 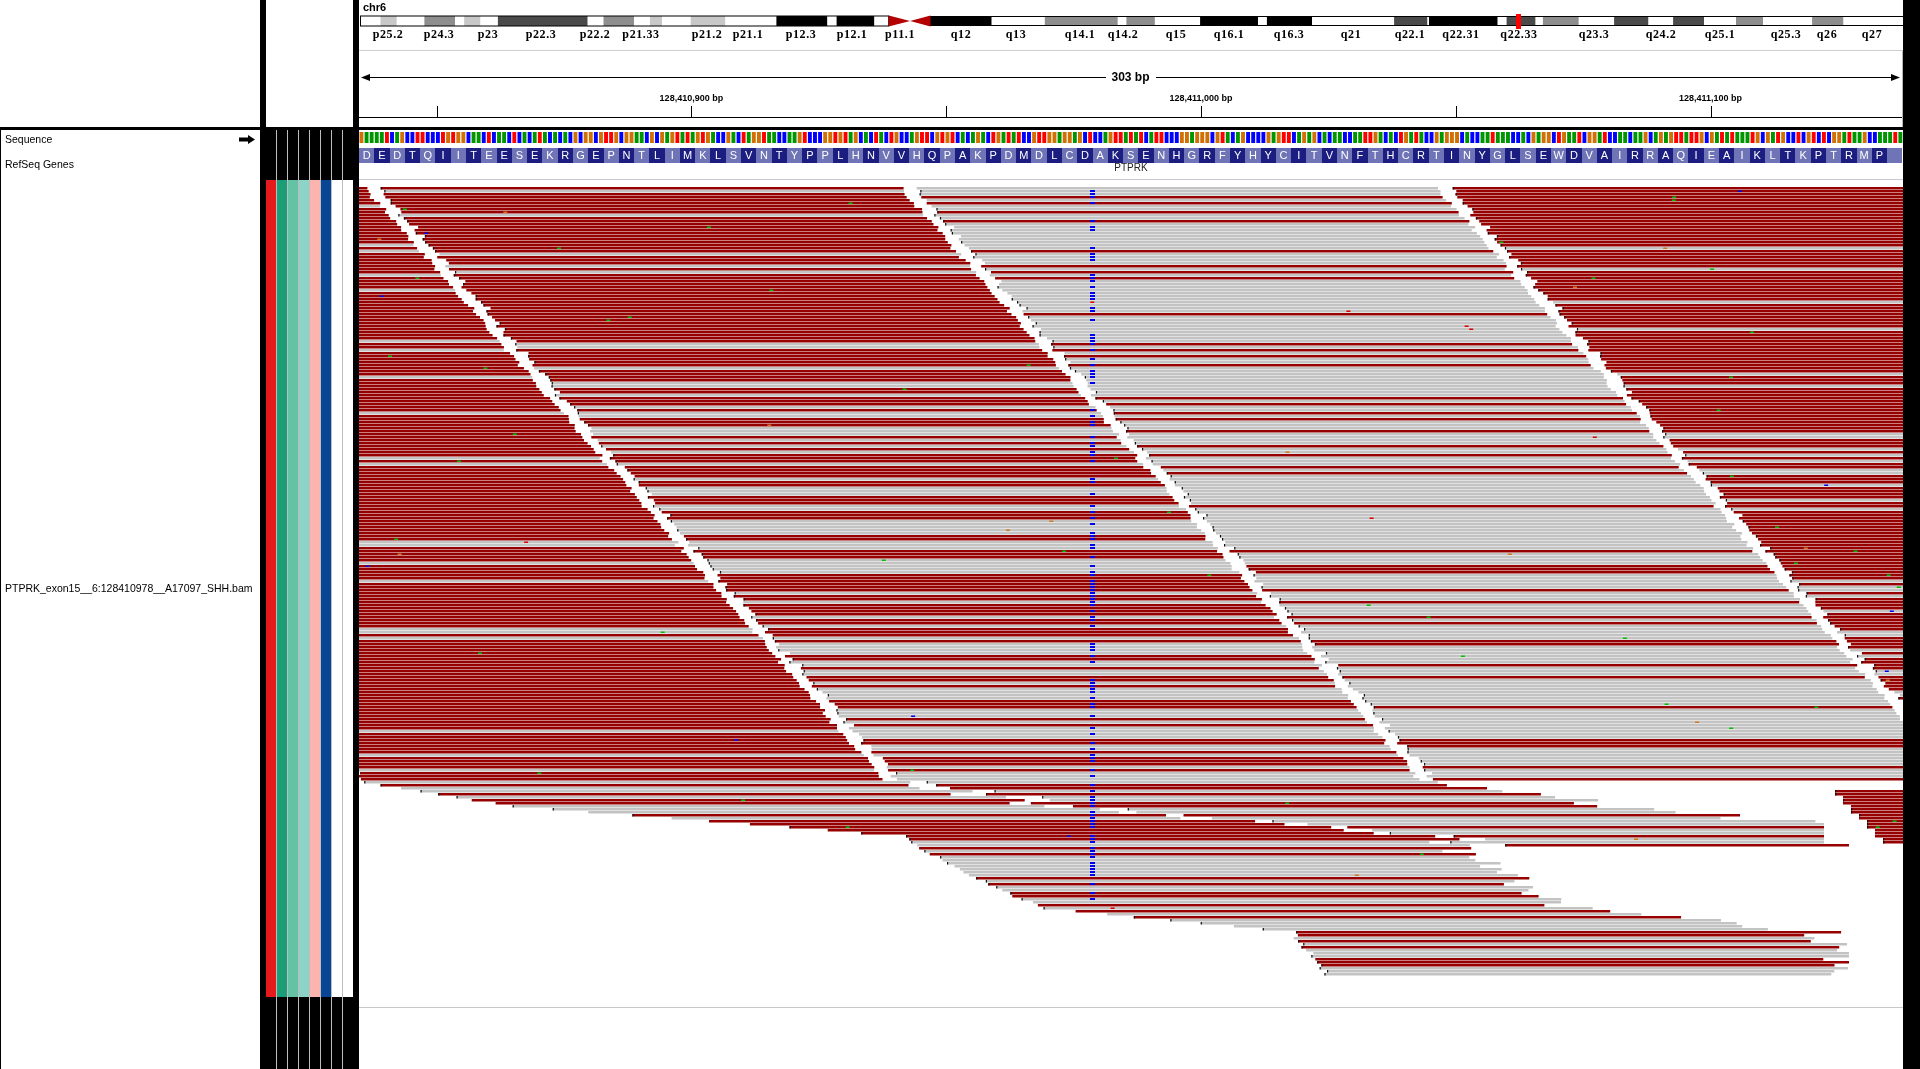 What do you see at coordinates (1827, 34) in the screenshot?
I see `band-label: q26` at bounding box center [1827, 34].